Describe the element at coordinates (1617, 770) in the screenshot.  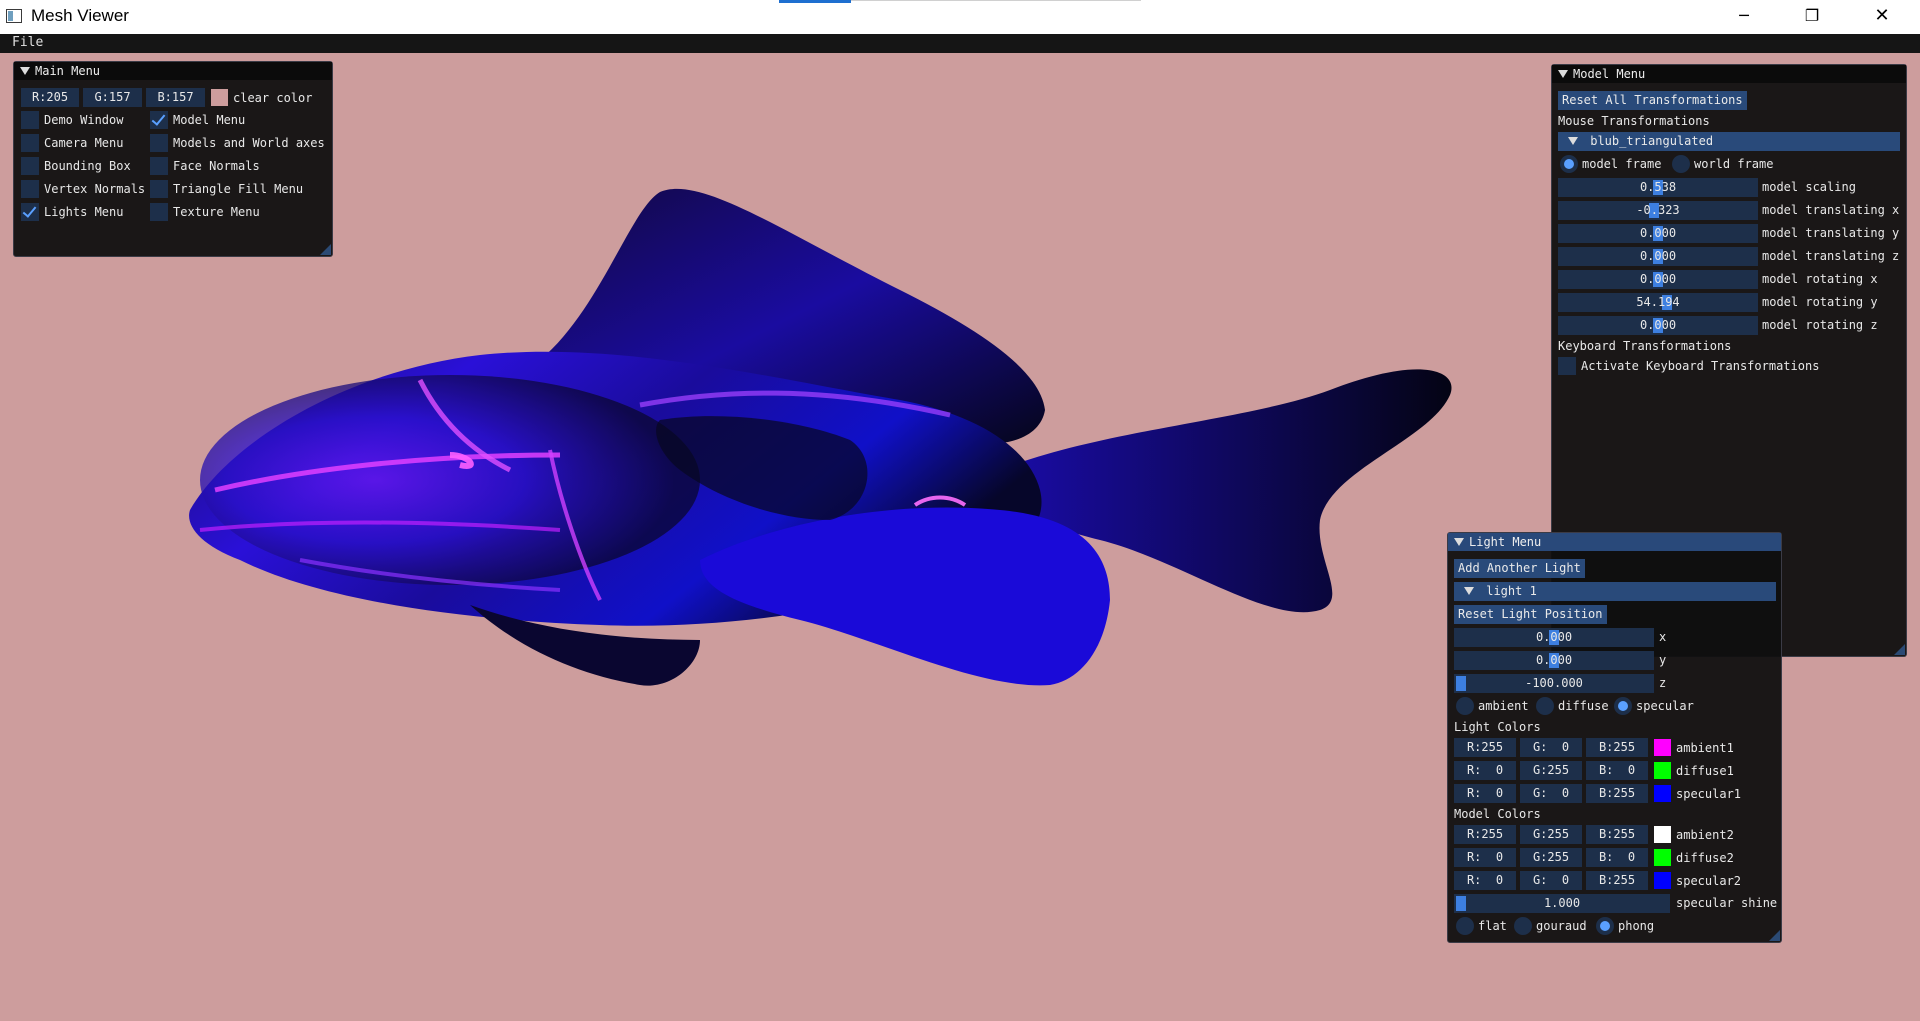
I see `diffuse1-b-field: B: 0` at that location.